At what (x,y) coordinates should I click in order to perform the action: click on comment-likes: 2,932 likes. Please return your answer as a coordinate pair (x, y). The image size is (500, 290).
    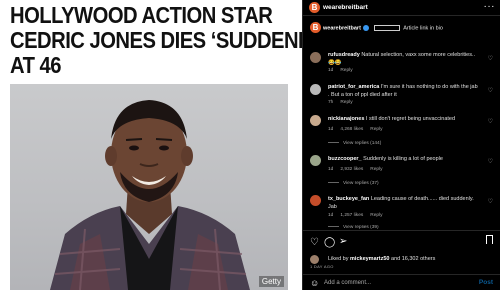
    Looking at the image, I should click on (351, 169).